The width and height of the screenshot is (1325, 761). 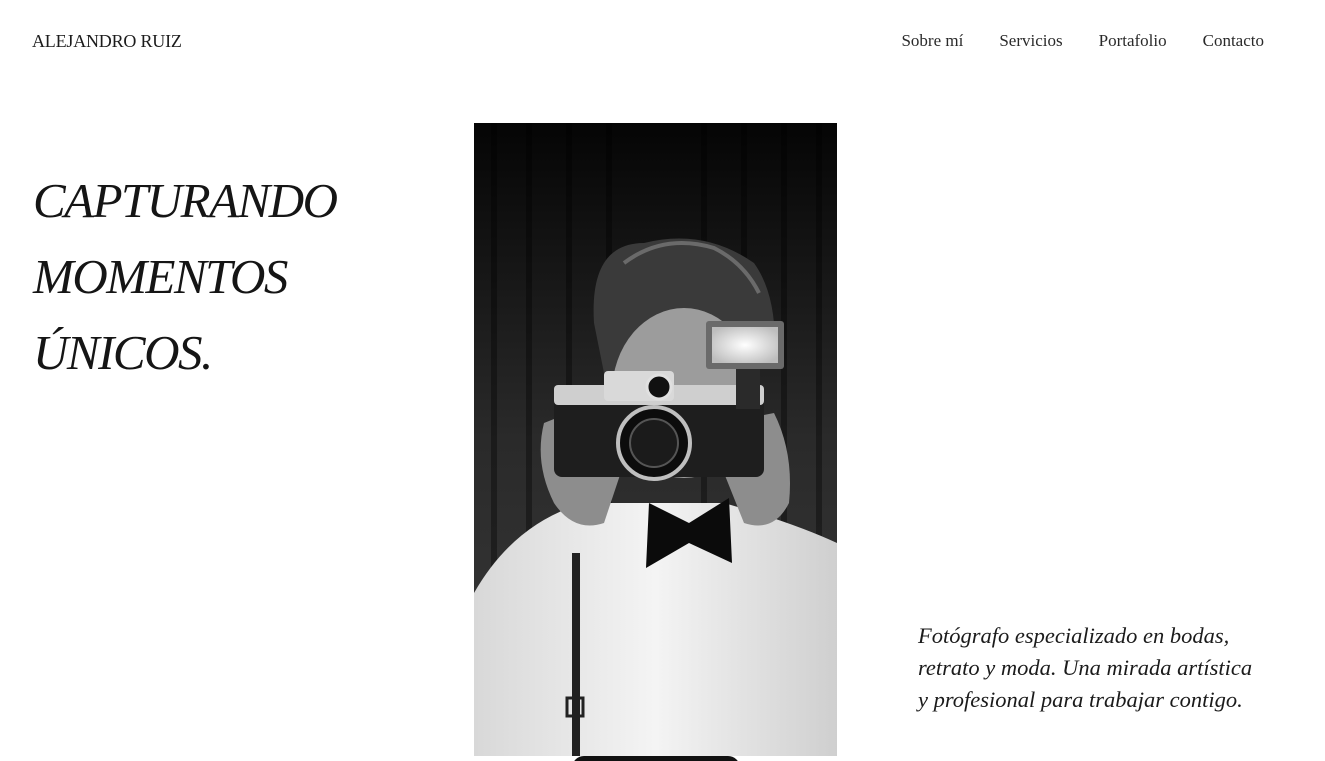 I want to click on main-nav: Sobre mí Servicios Portafolio Contacto, so click(x=1082, y=41).